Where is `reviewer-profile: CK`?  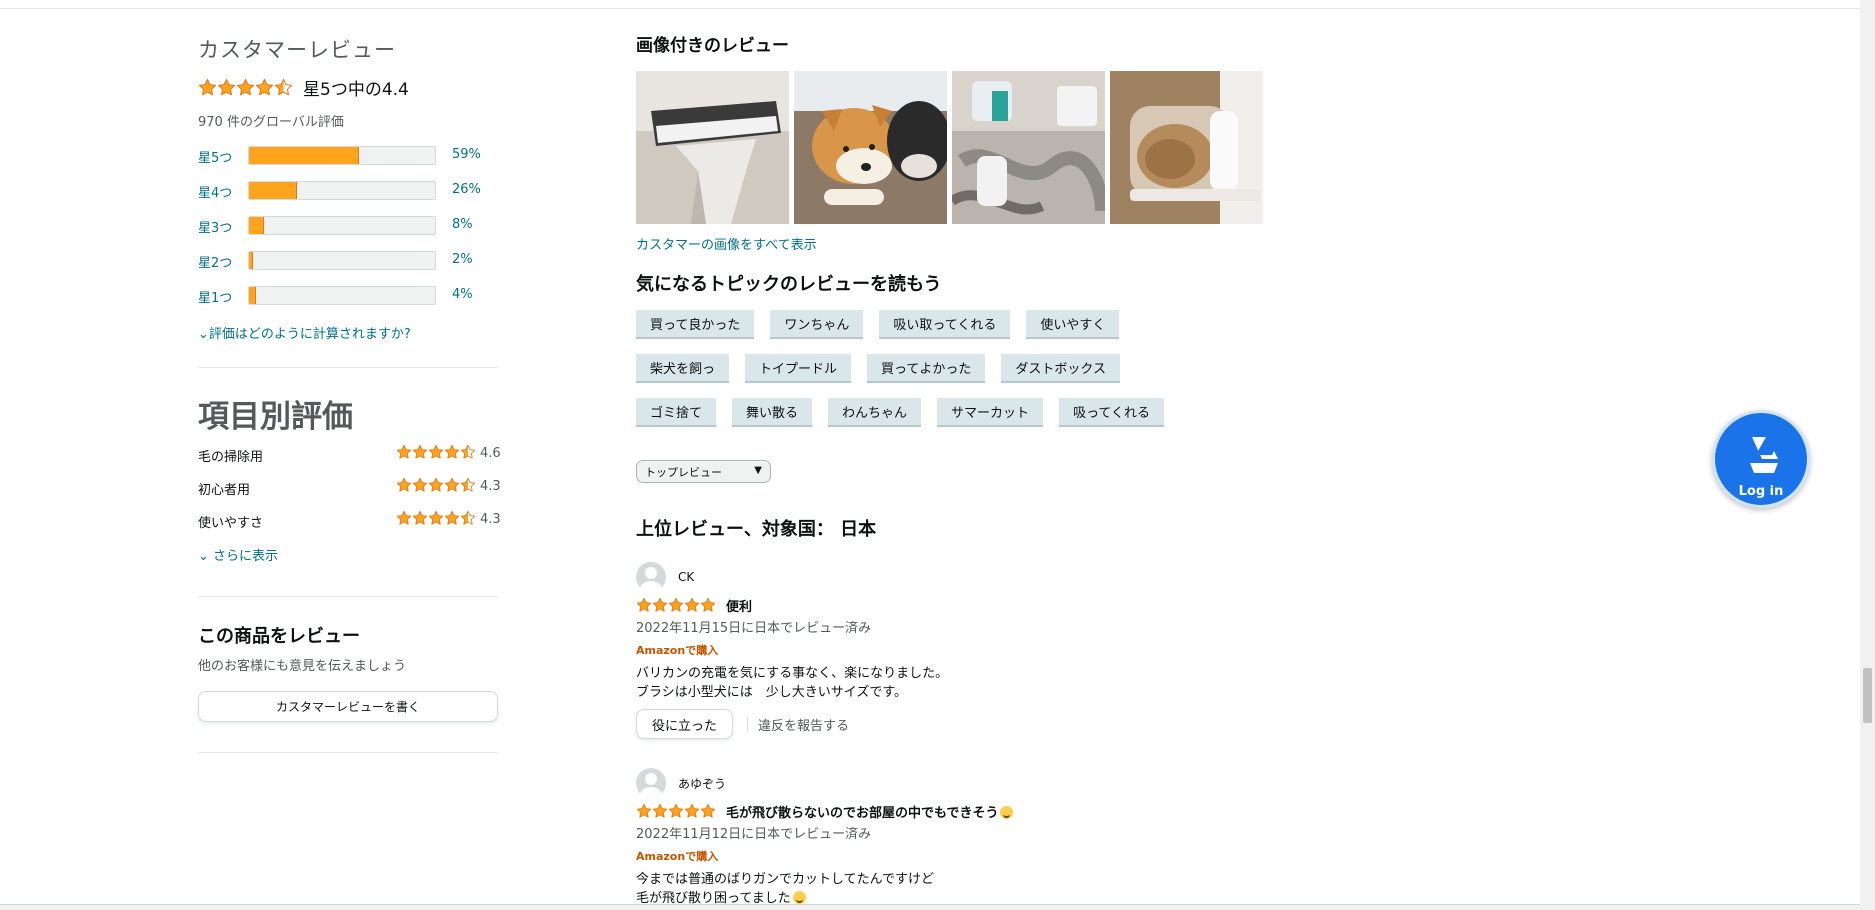 reviewer-profile: CK is located at coordinates (1016, 577).